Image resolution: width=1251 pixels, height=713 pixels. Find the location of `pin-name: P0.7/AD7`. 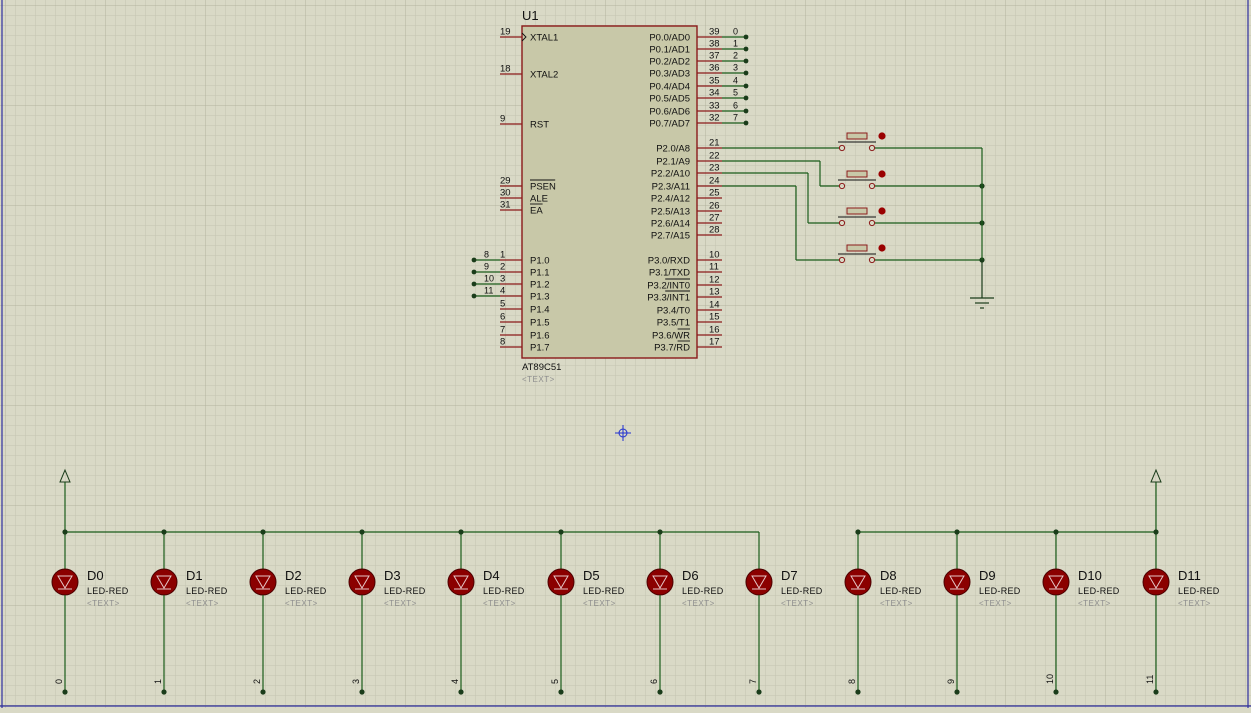

pin-name: P0.7/AD7 is located at coordinates (669, 124).